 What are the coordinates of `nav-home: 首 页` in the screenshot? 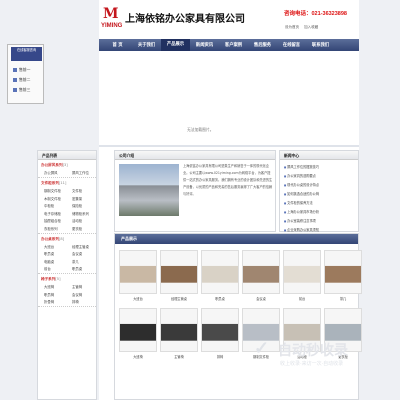 It's located at (117, 45).